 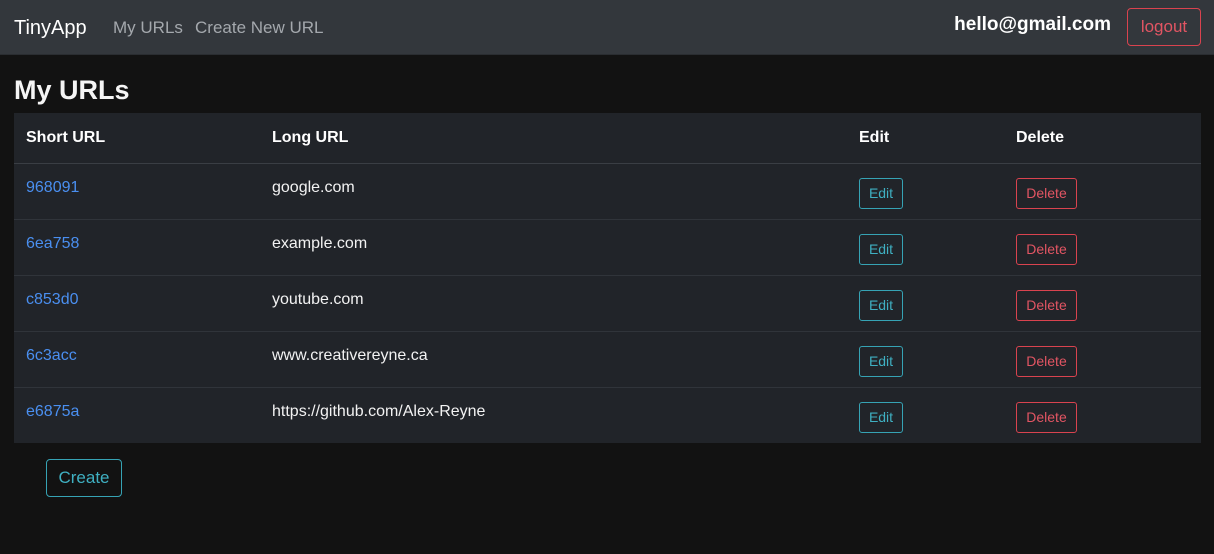 I want to click on long-url-cell: google.com, so click(x=553, y=191).